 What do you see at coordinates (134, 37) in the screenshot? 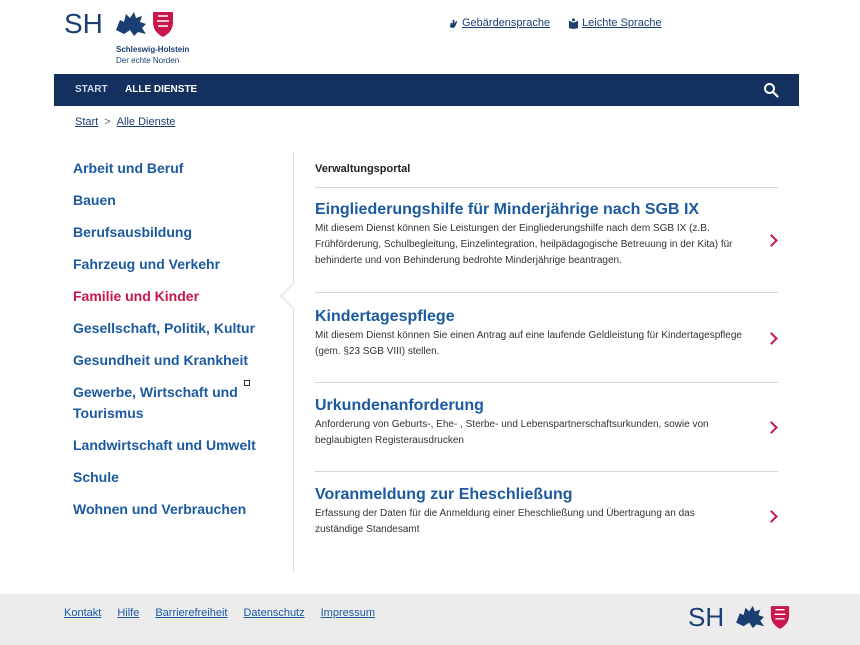
I see `site-logo: SH Schleswig-Holstein Der echte Norden` at bounding box center [134, 37].